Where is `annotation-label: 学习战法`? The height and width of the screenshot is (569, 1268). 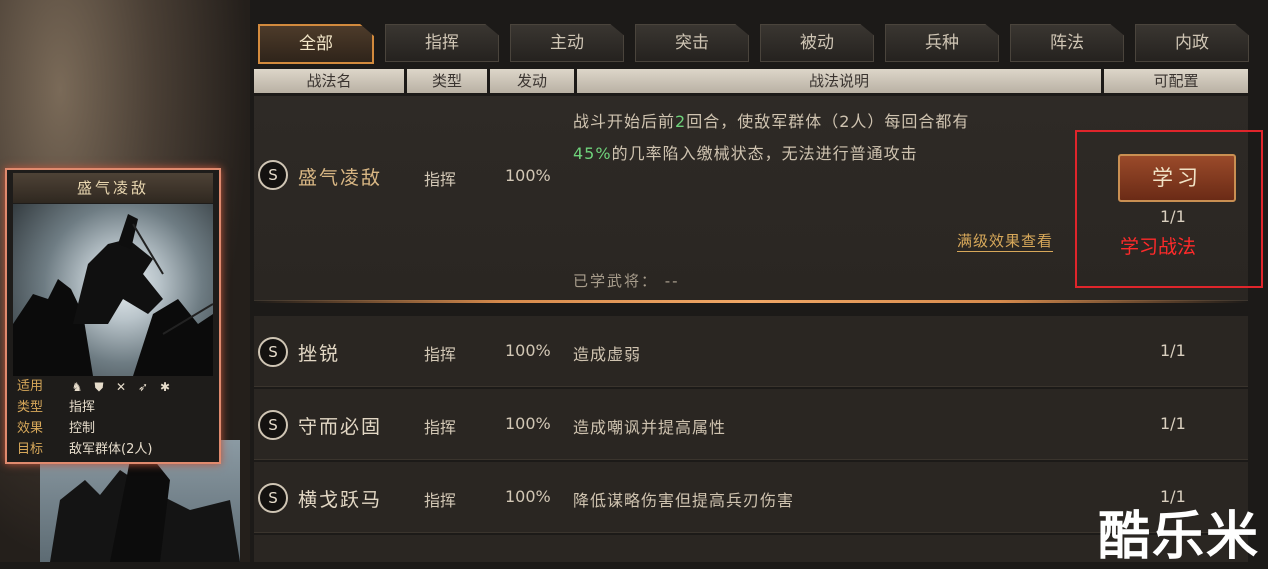 annotation-label: 学习战法 is located at coordinates (1158, 247).